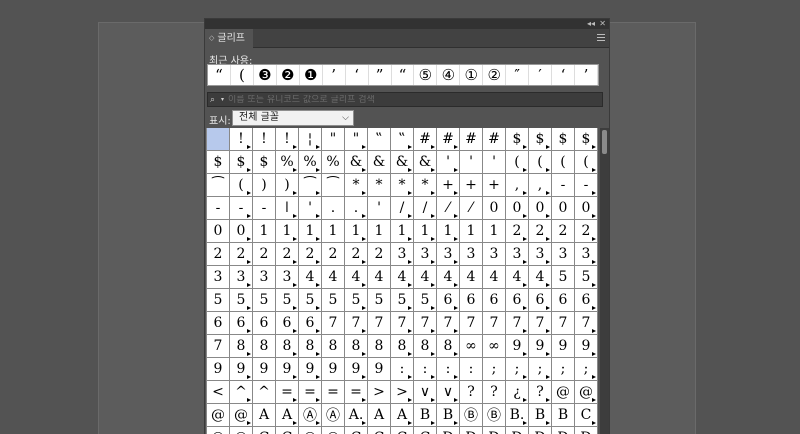 This screenshot has width=800, height=434. What do you see at coordinates (601, 37) in the screenshot?
I see `panel-menu-icon` at bounding box center [601, 37].